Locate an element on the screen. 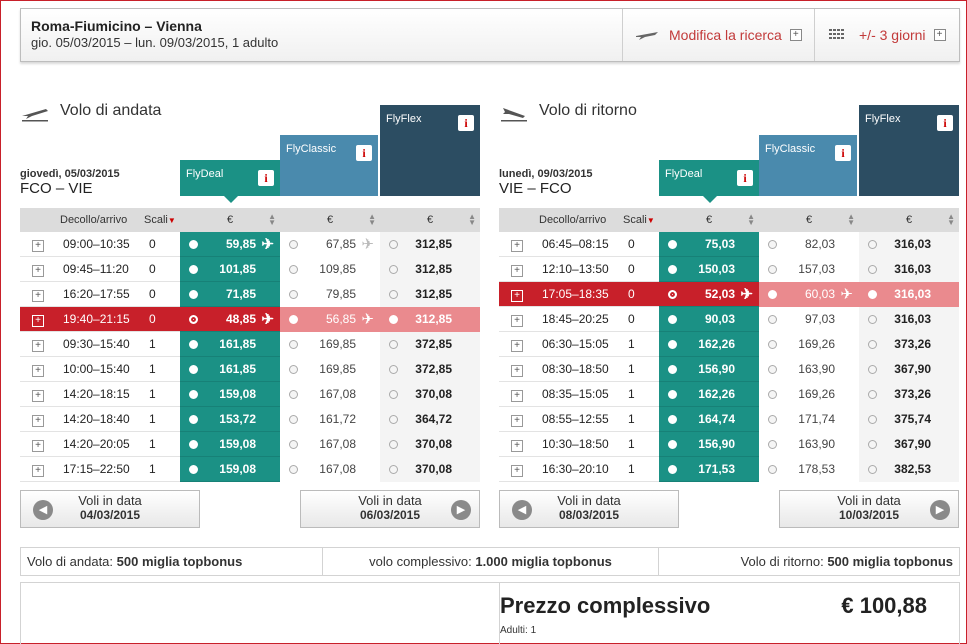  flight-row: +09:00–10:35 0 59,85 ✈ 67,85 ✈ 312,85 is located at coordinates (250, 244).